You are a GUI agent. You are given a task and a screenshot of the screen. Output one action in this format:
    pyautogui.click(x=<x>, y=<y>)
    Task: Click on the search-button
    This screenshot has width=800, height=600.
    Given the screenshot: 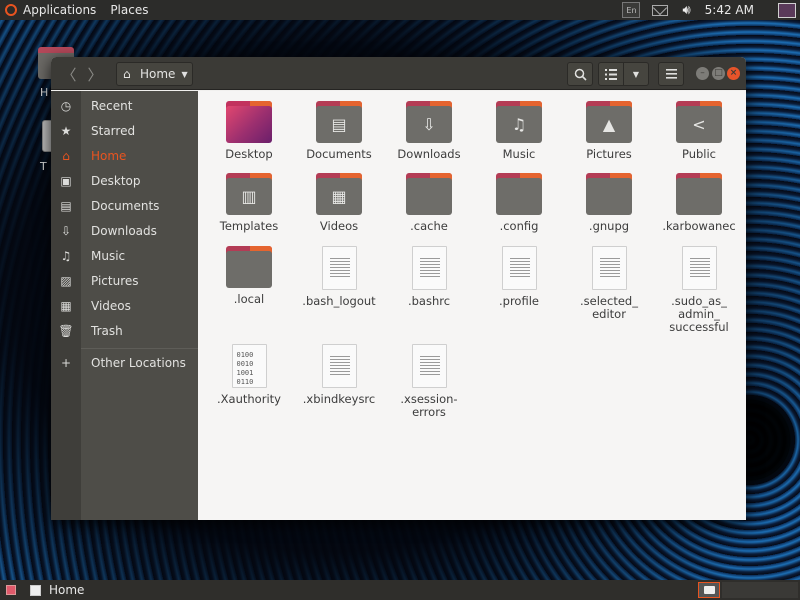 What is the action you would take?
    pyautogui.click(x=580, y=74)
    